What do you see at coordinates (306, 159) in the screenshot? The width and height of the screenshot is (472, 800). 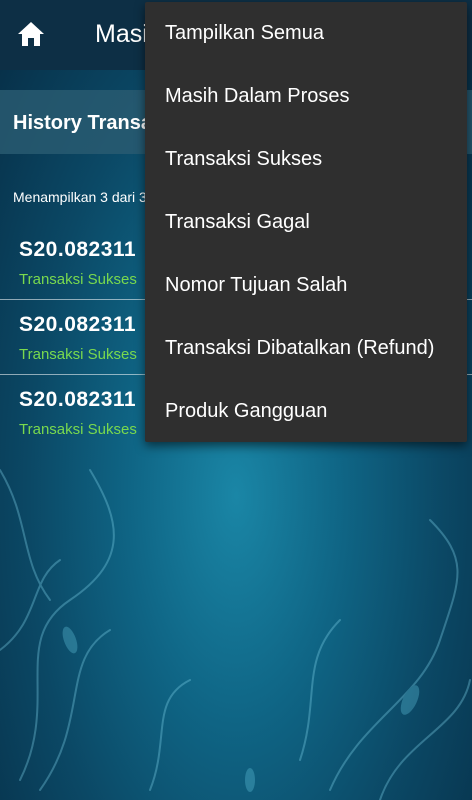 I see `menu-item-transaksi-sukses: Transaksi Sukses` at bounding box center [306, 159].